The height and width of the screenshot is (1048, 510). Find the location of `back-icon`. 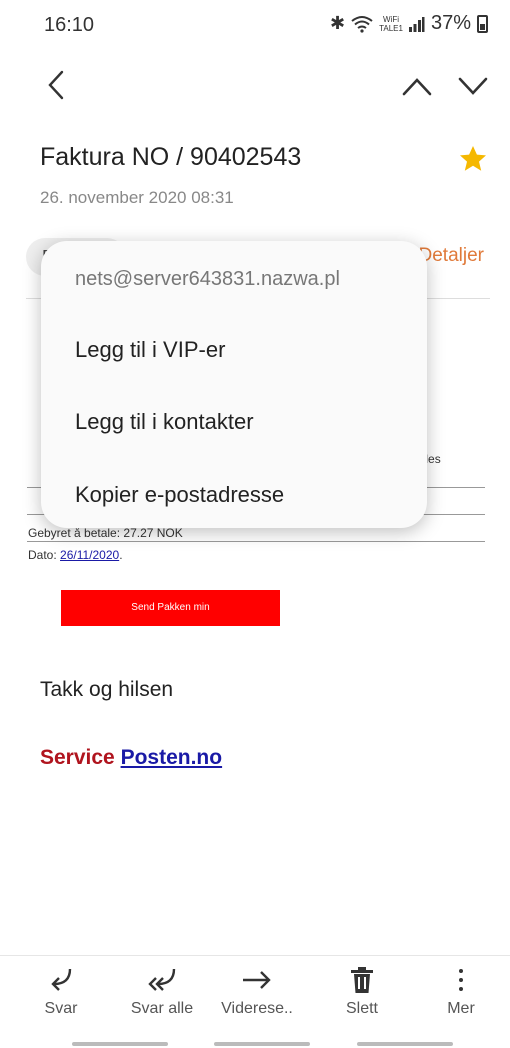

back-icon is located at coordinates (56, 85).